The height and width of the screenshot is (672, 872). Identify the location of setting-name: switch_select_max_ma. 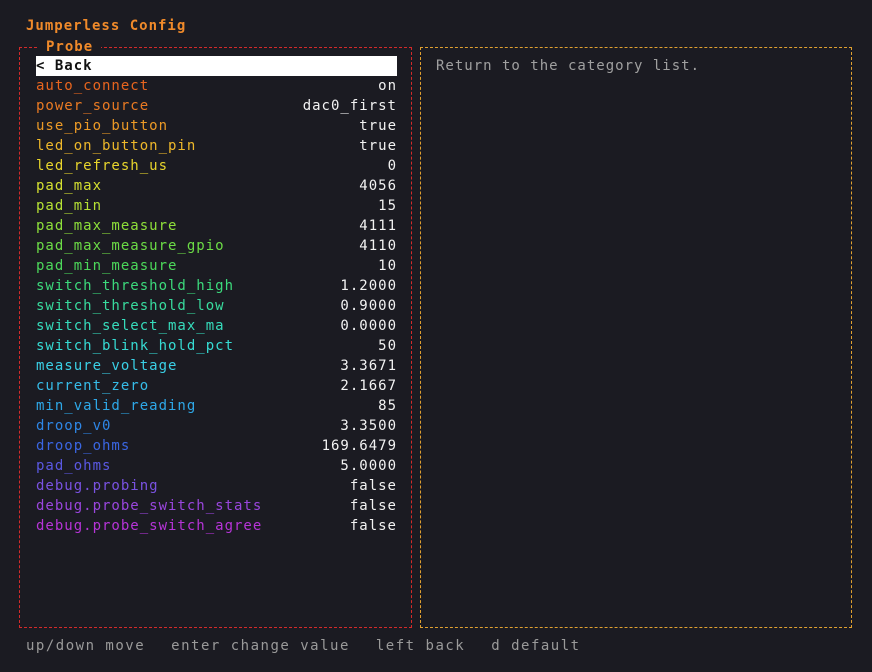
(130, 326).